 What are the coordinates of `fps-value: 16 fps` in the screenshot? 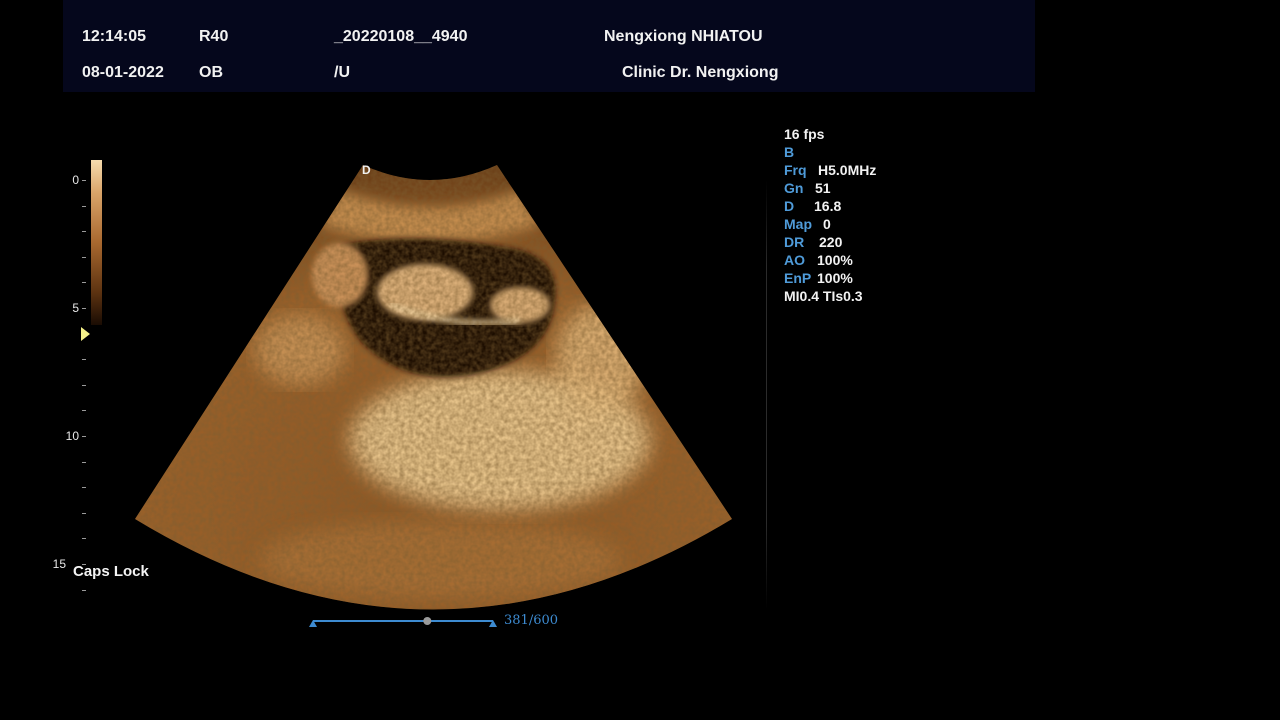 It's located at (804, 134).